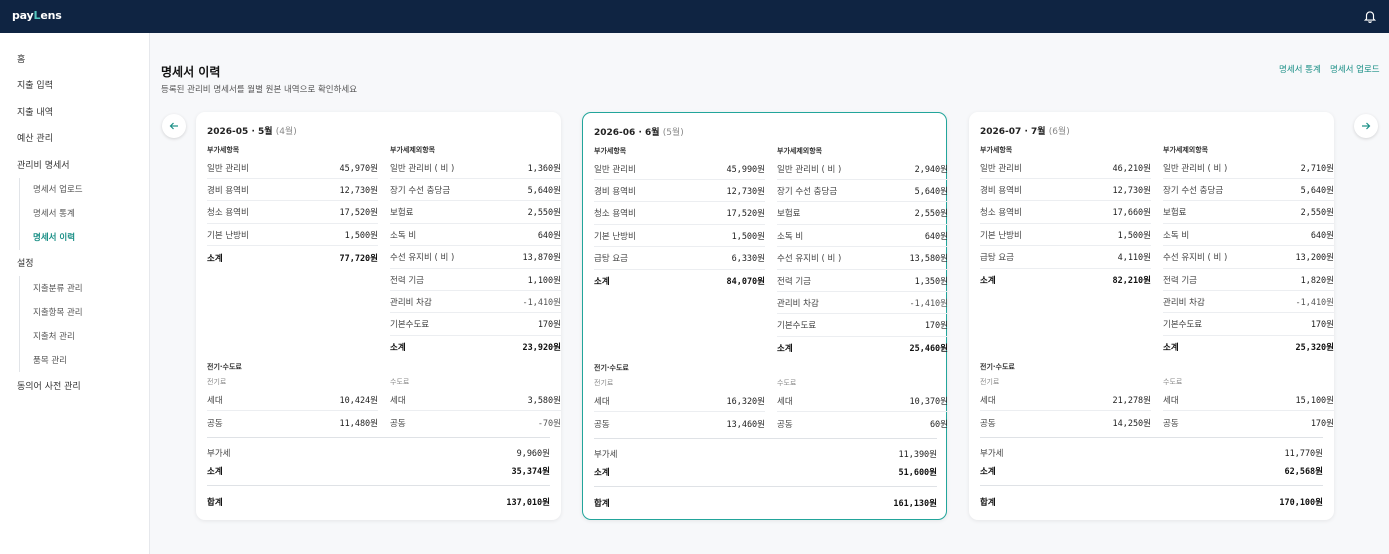 This screenshot has width=1389, height=554. I want to click on line-item: 장기 수선 충당금 5,640원, so click(862, 191).